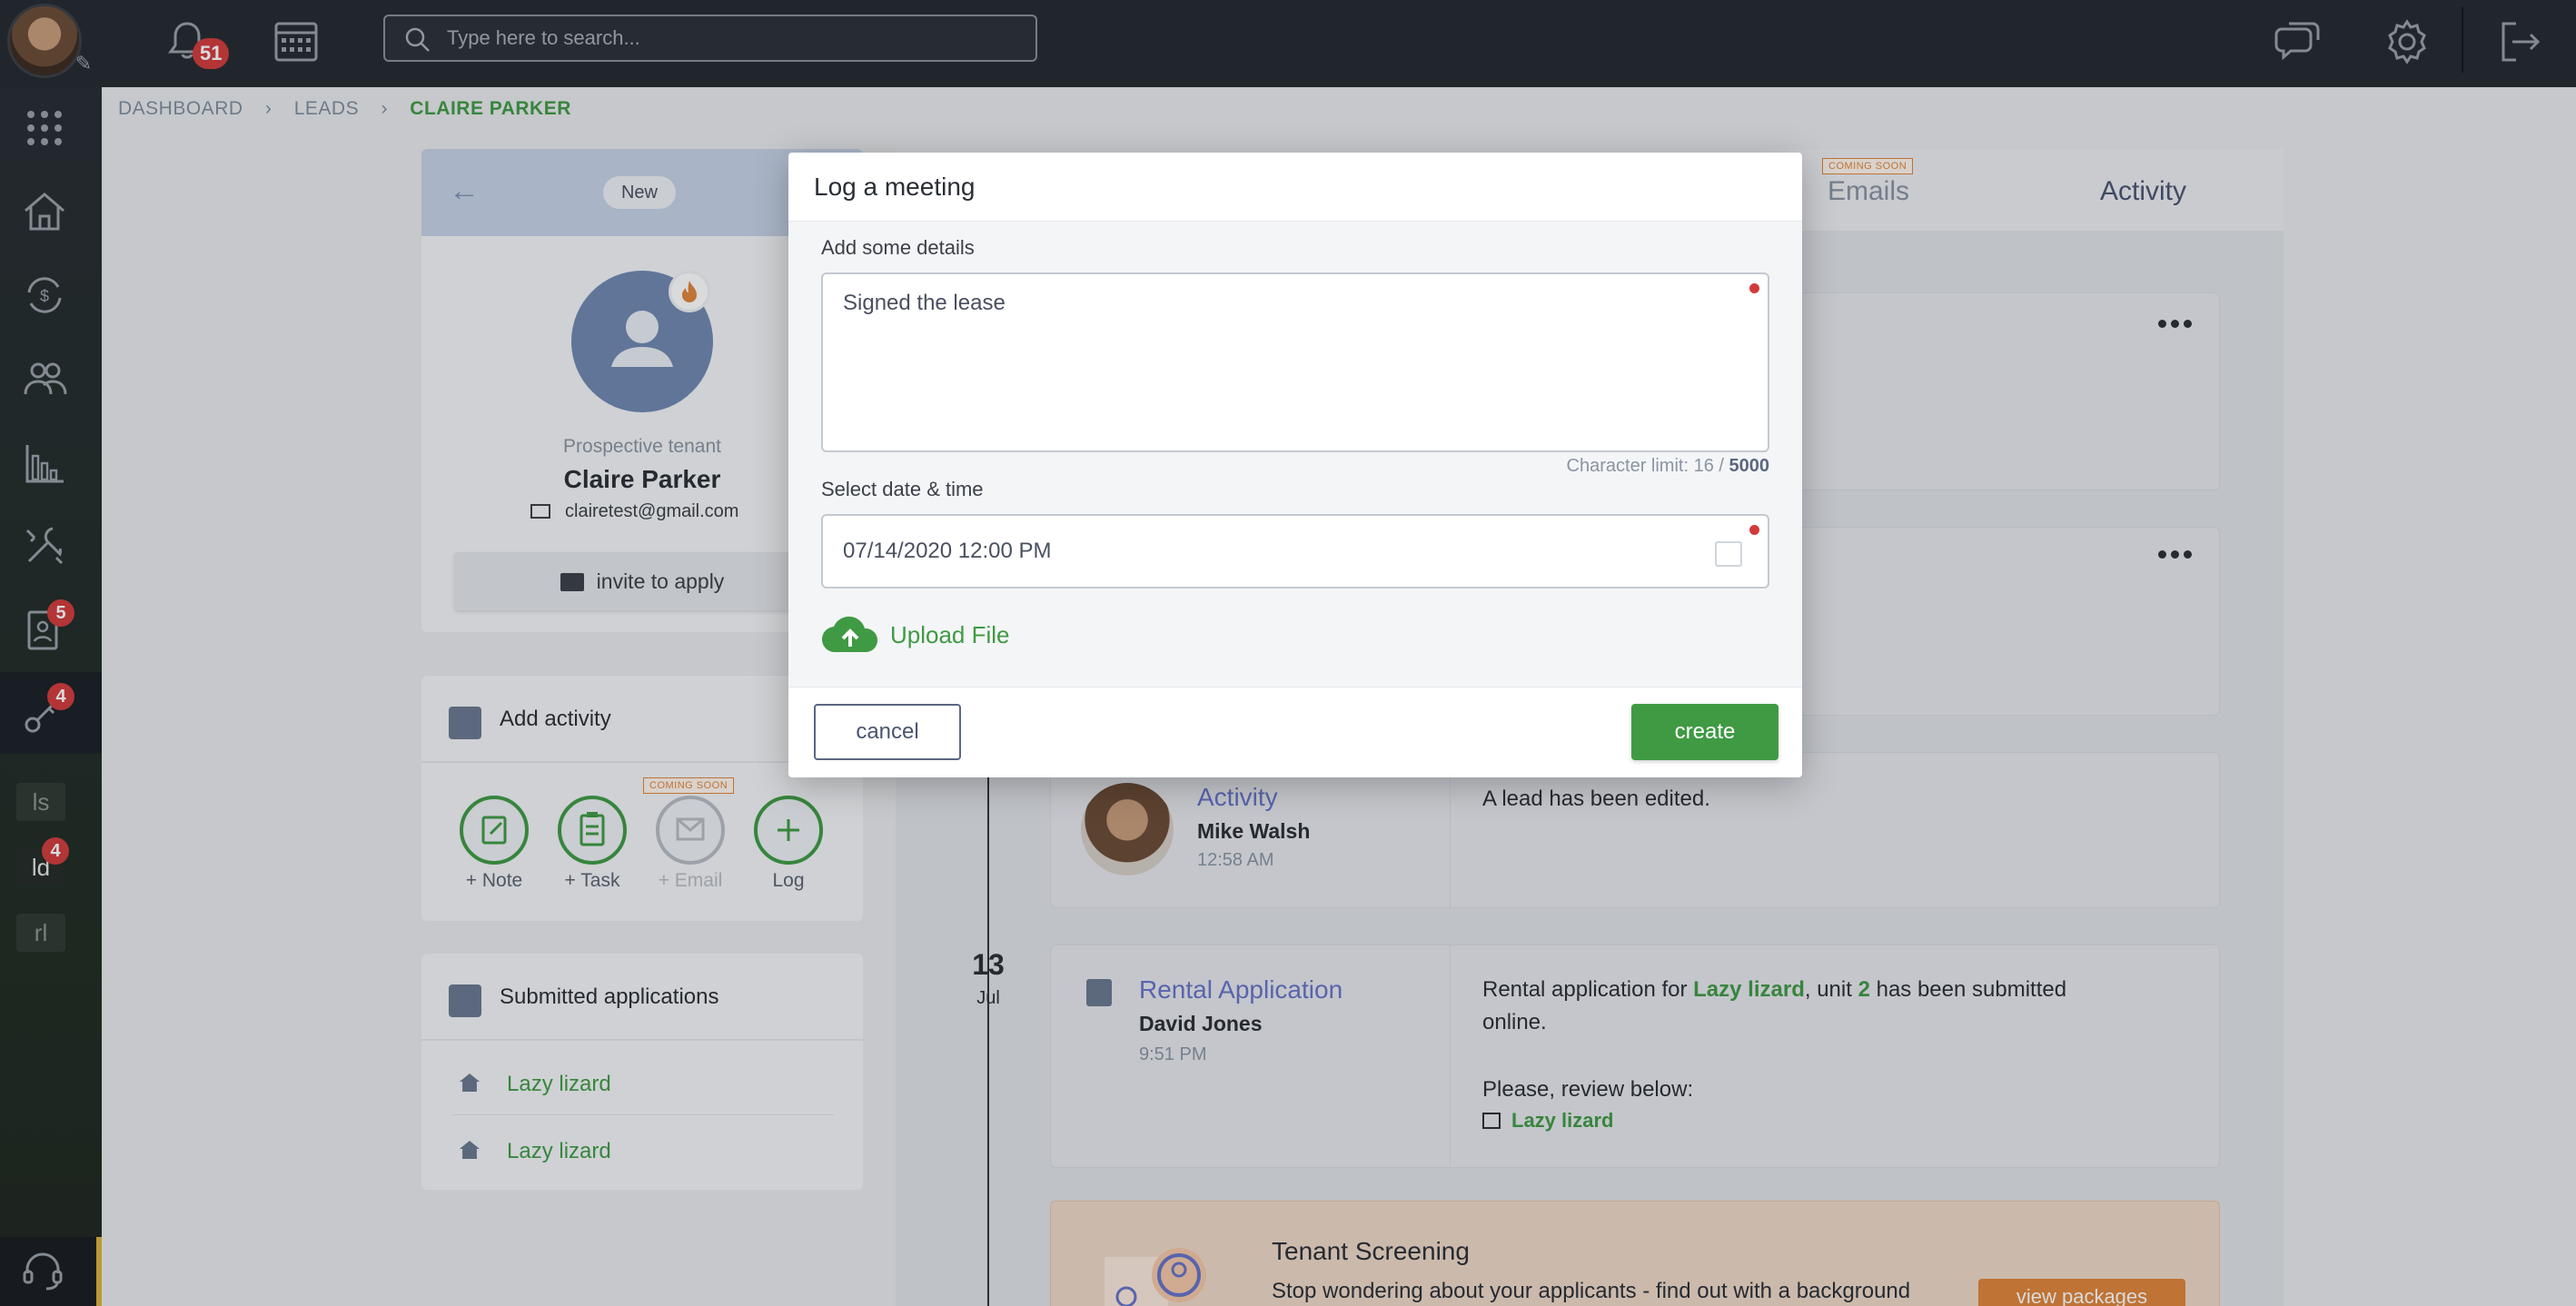  Describe the element at coordinates (1295, 187) in the screenshot. I see `dialog-header: Log a meeting` at that location.